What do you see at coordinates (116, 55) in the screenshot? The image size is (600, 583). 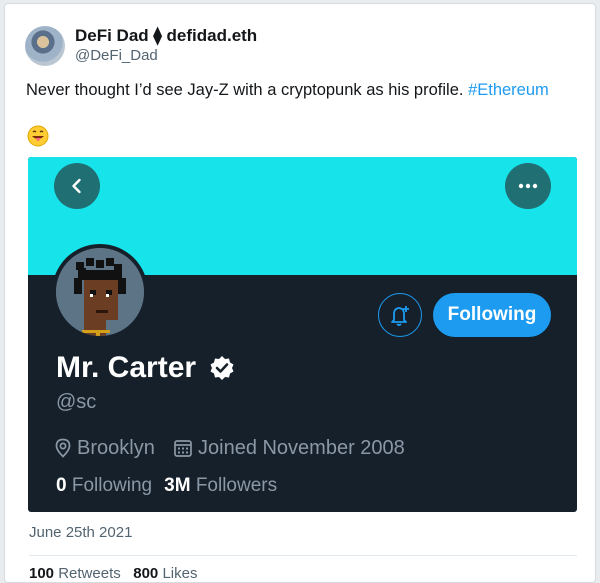 I see `author-handle: @DeFi_Dad` at bounding box center [116, 55].